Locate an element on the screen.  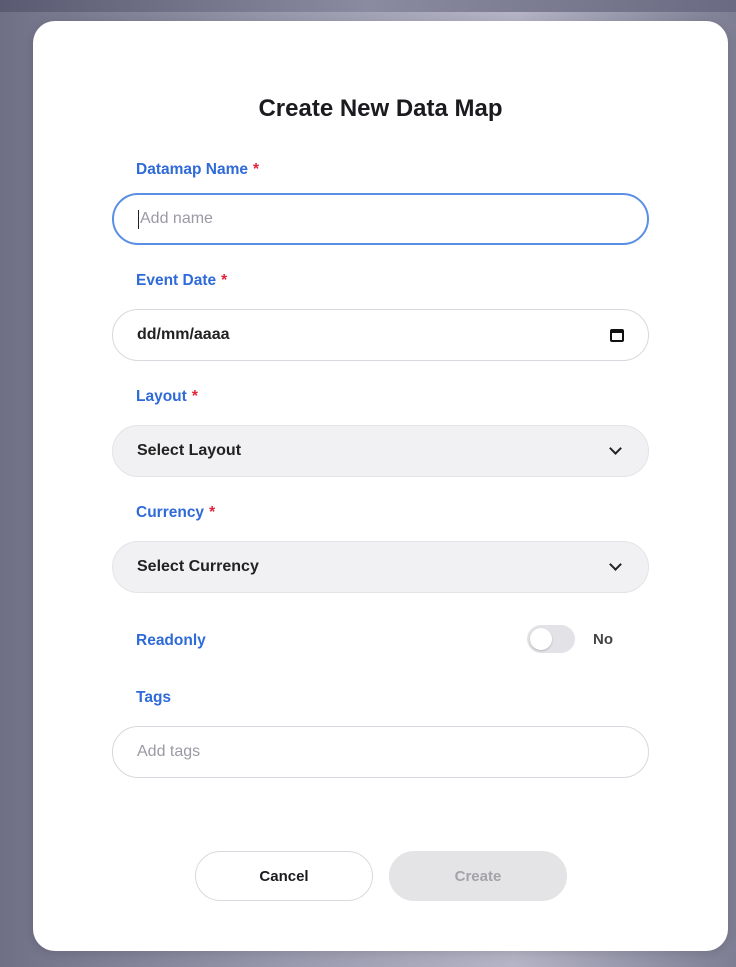
datamap-name-label-text: Datamap Name is located at coordinates (192, 169).